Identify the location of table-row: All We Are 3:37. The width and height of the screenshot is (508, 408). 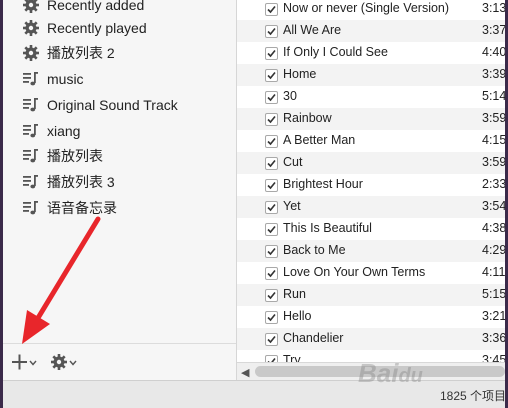
(371, 31).